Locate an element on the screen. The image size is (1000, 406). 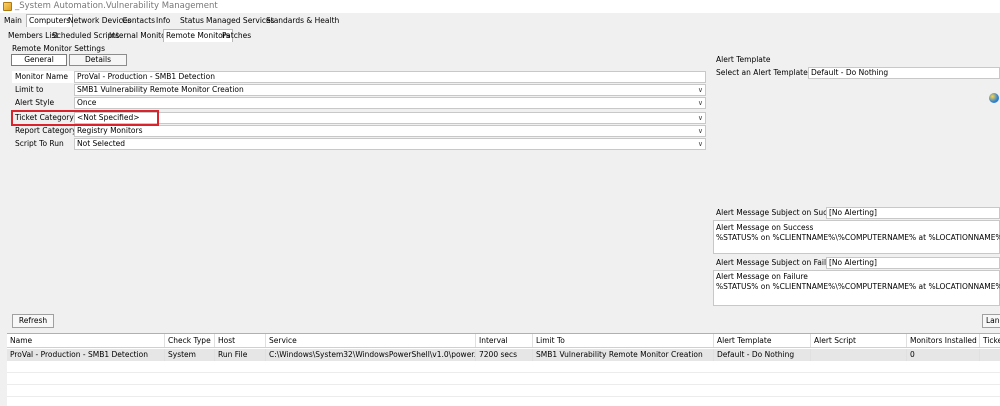
column-header-monitors-installed: Monitors Installed is located at coordinates (943, 340).